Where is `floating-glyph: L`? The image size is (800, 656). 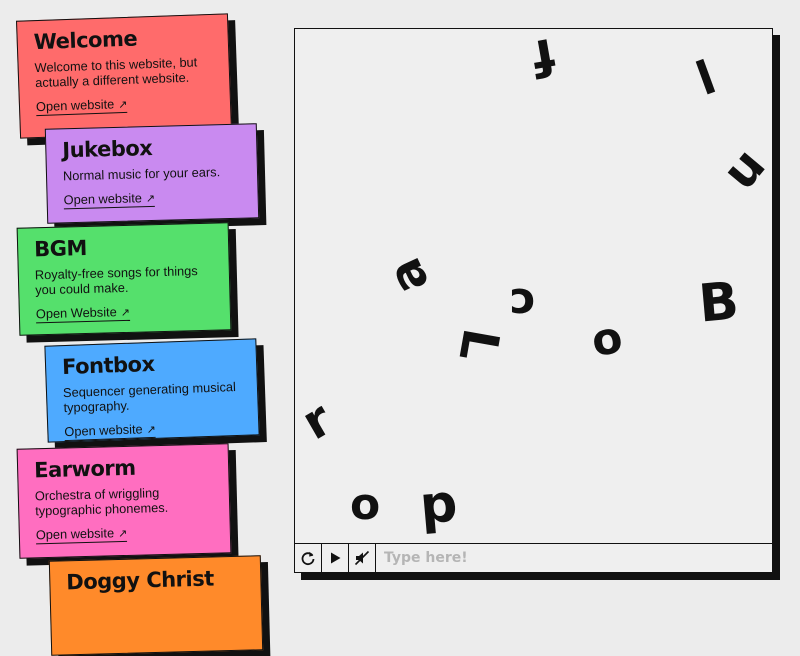 floating-glyph: L is located at coordinates (479, 345).